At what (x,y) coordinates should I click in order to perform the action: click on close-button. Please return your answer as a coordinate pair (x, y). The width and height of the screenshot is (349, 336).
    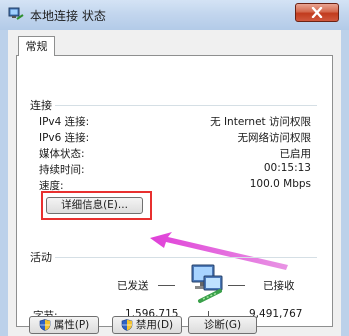
    Looking at the image, I should click on (317, 12).